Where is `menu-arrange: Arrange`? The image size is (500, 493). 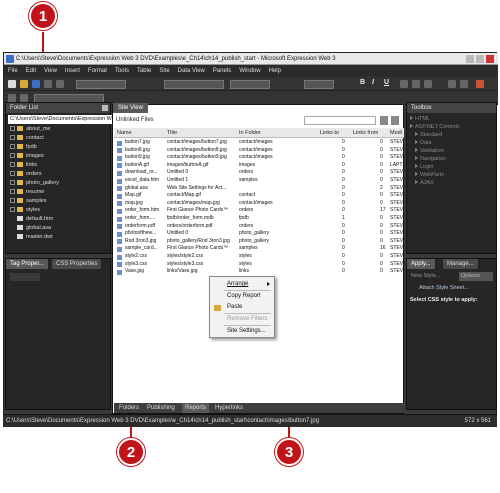 menu-arrange: Arrange is located at coordinates (237, 284).